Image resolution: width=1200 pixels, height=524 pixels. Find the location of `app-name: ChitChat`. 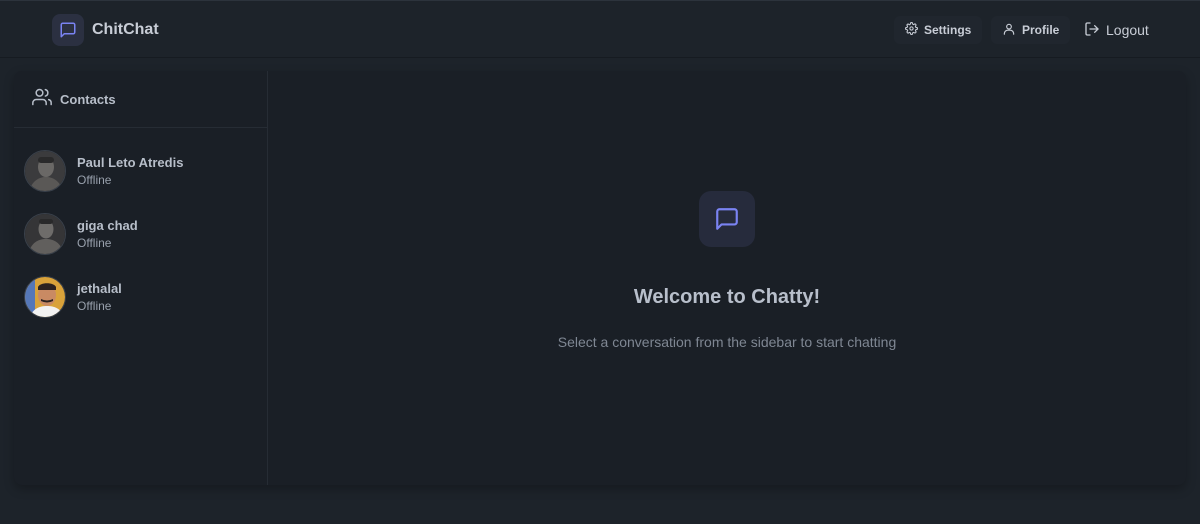

app-name: ChitChat is located at coordinates (125, 29).